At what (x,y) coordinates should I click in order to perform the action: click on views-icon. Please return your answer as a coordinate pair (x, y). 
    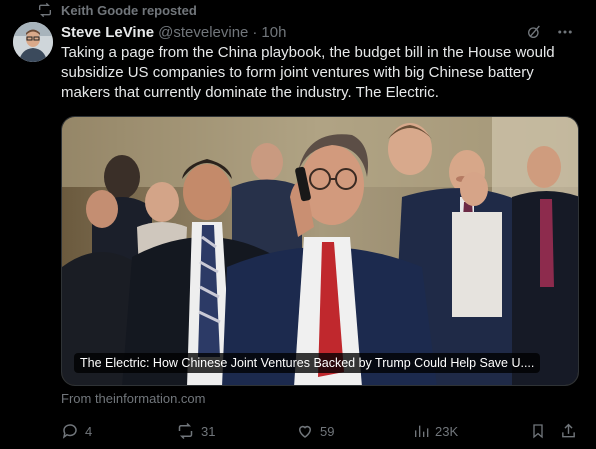
    Looking at the image, I should click on (422, 431).